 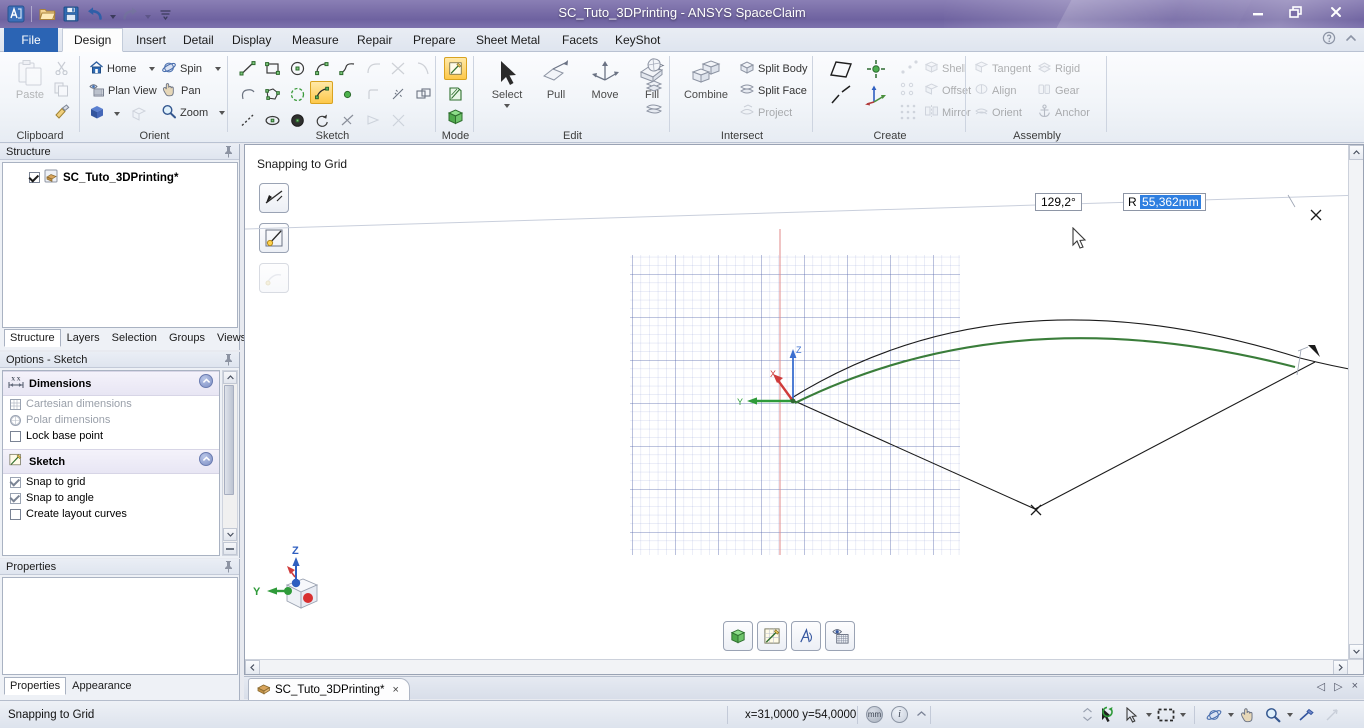 I want to click on panel-tab-properties: Properties, so click(x=35, y=686).